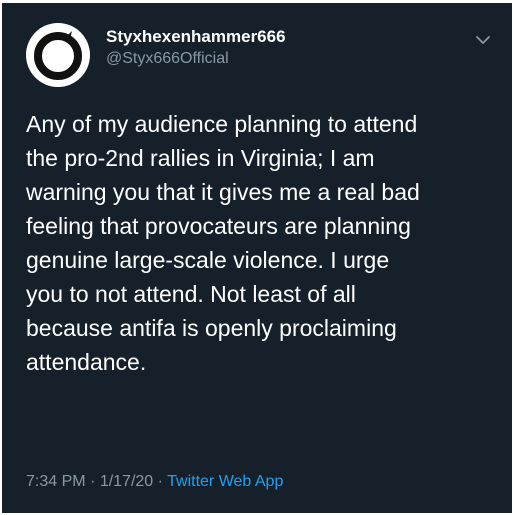  What do you see at coordinates (167, 59) in the screenshot?
I see `author-handle: @Styx666Official` at bounding box center [167, 59].